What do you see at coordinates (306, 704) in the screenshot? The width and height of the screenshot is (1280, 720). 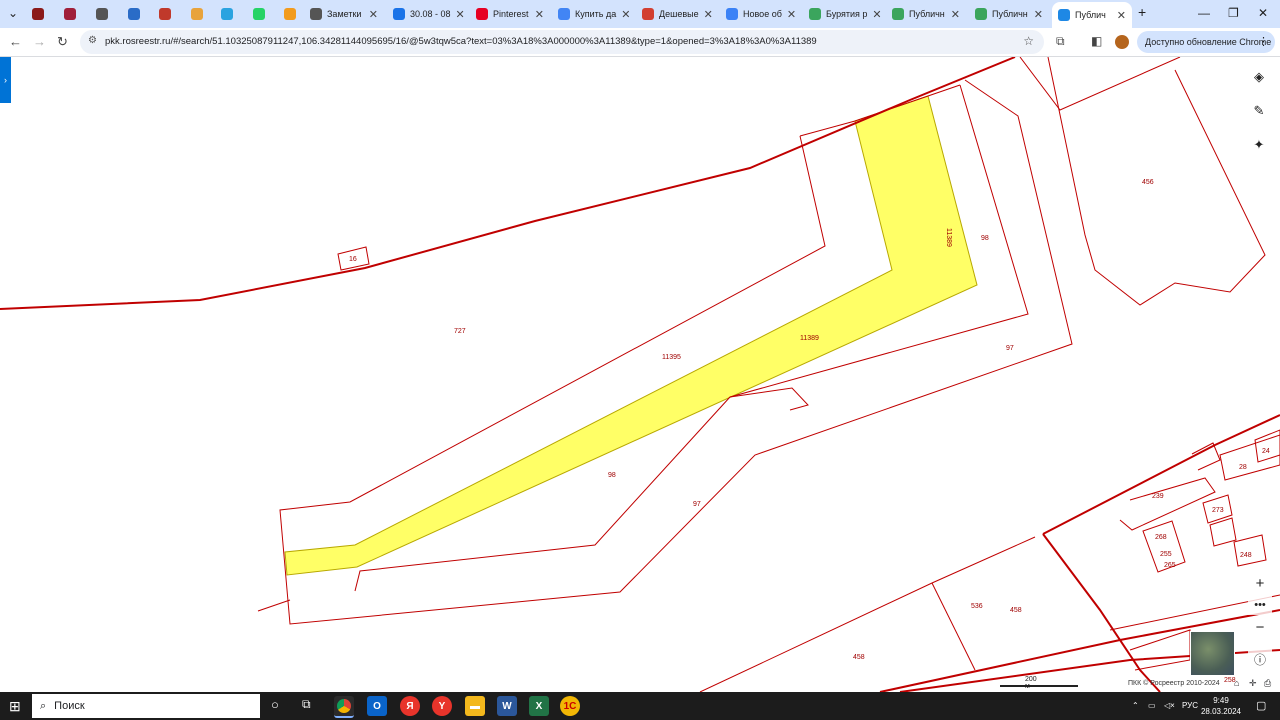 I see `task-view-icon: ⧉` at bounding box center [306, 704].